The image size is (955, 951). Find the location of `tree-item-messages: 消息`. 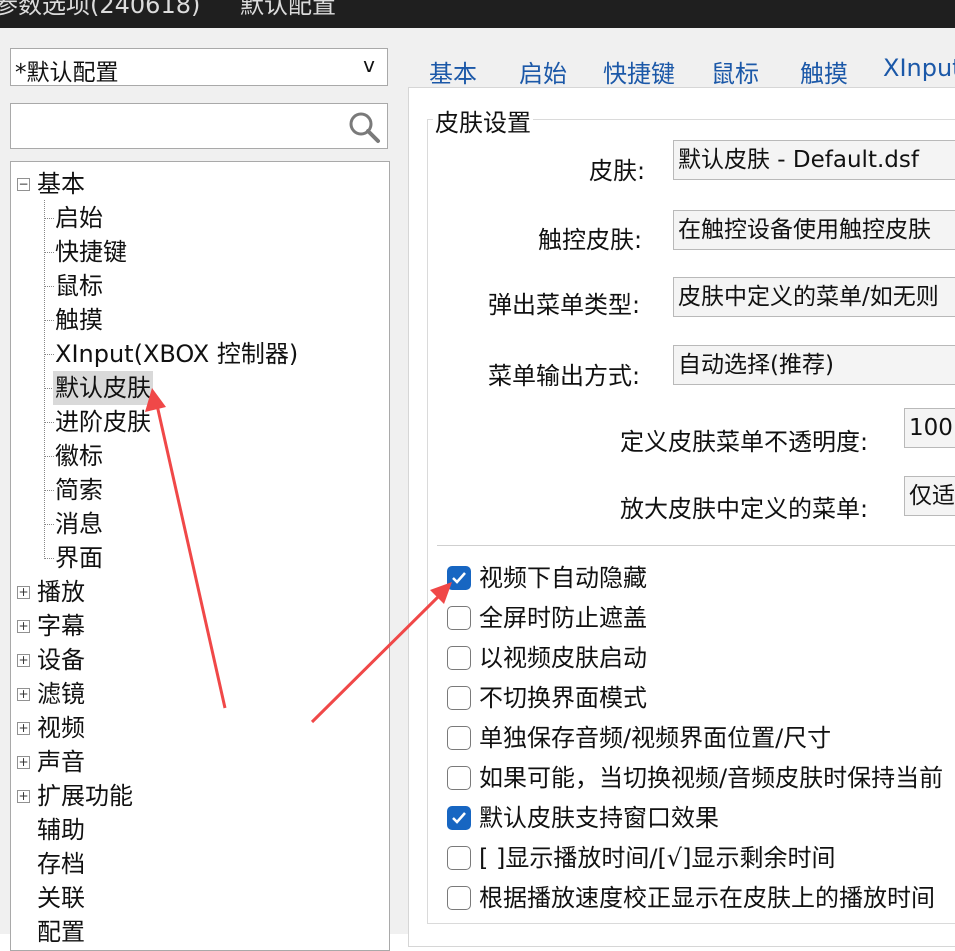

tree-item-messages: 消息 is located at coordinates (79, 524).